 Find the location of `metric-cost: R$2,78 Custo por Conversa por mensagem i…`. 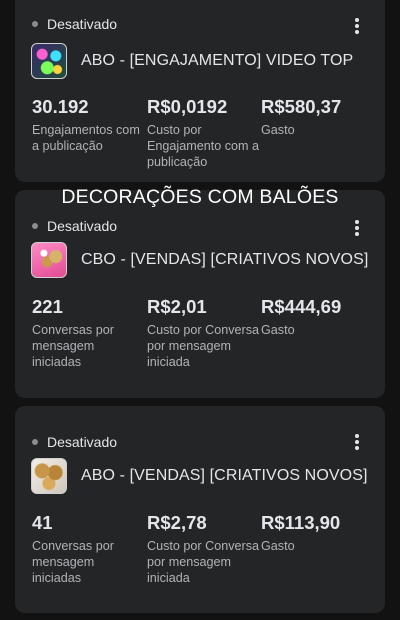

metric-cost: R$2,78 Custo por Conversa por mensagem i… is located at coordinates (203, 549).